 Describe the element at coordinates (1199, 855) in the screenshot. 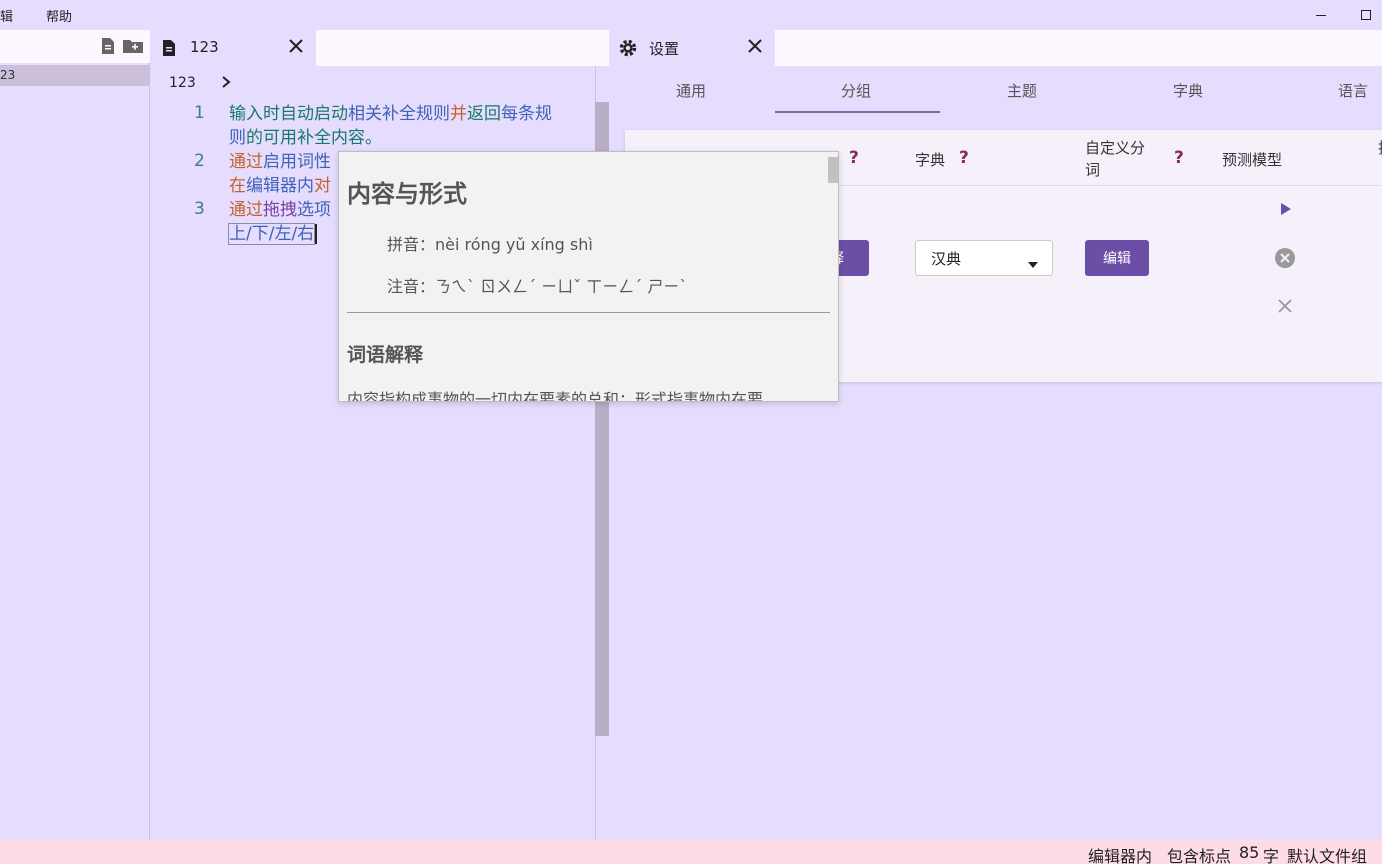

I see `status-count-label: 包含标点` at that location.